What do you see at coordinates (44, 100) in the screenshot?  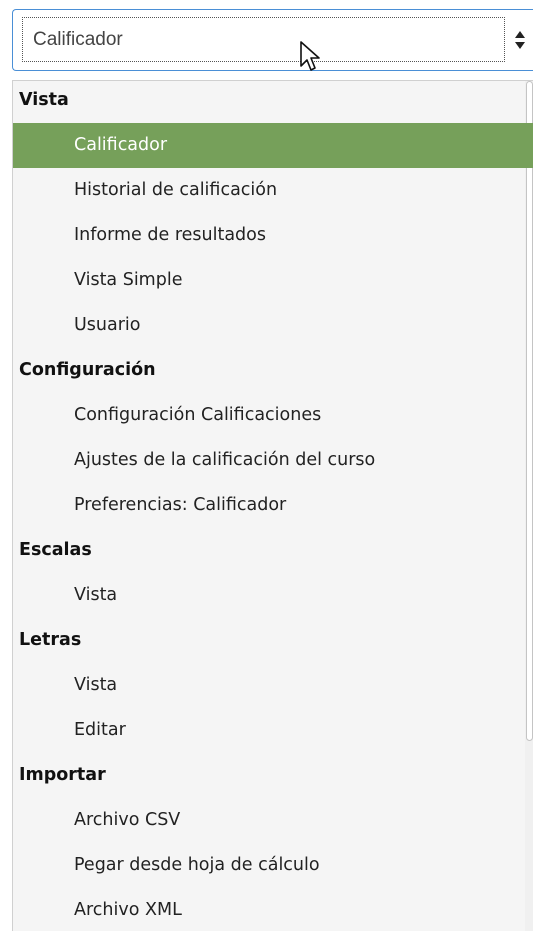 I see `group-vista: Vista` at bounding box center [44, 100].